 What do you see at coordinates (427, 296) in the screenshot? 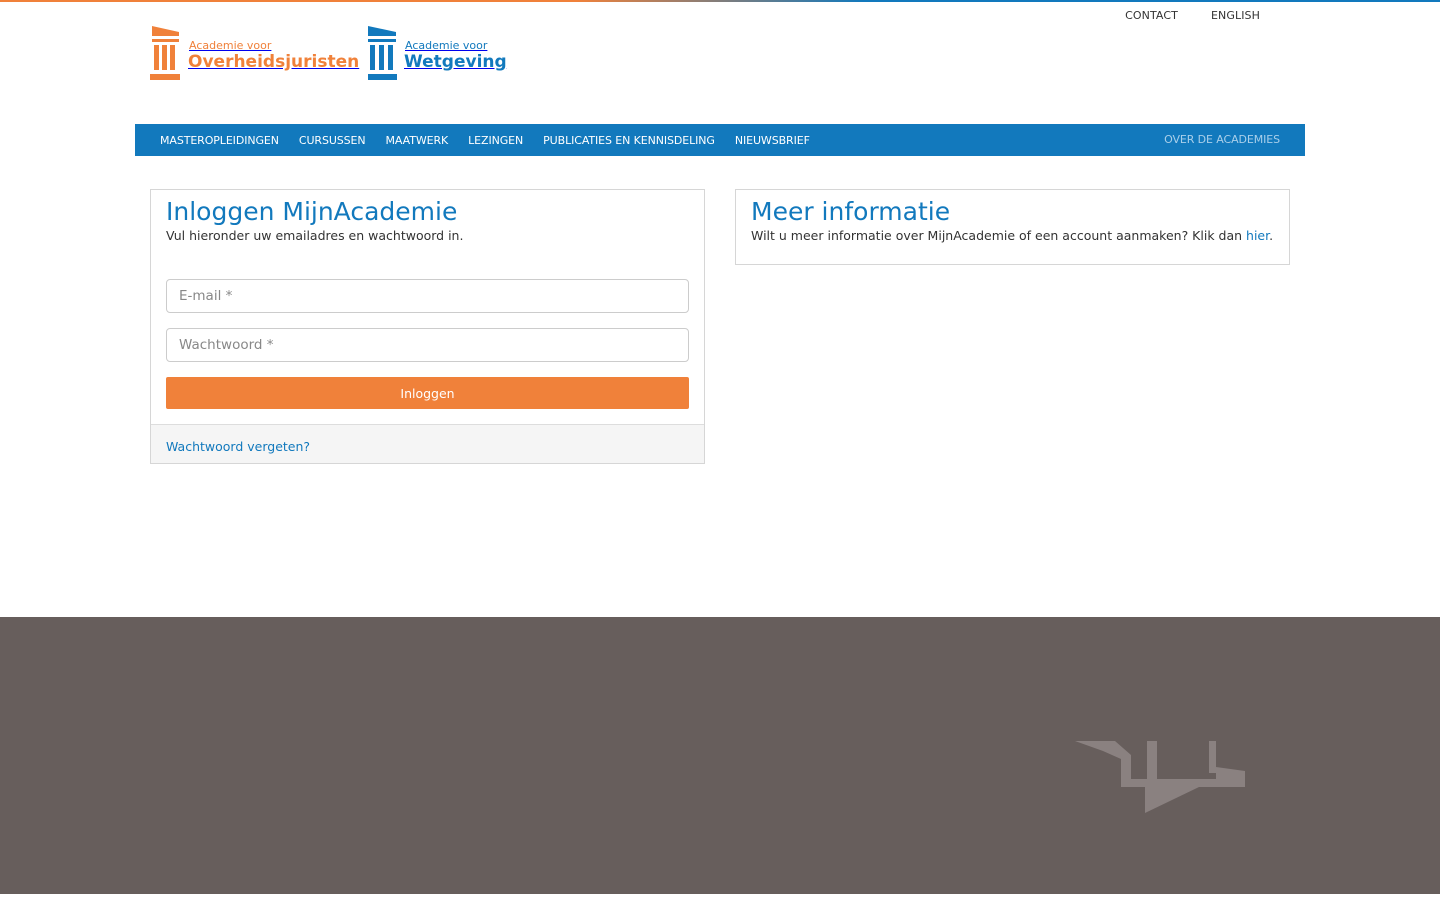
I see `email-field` at bounding box center [427, 296].